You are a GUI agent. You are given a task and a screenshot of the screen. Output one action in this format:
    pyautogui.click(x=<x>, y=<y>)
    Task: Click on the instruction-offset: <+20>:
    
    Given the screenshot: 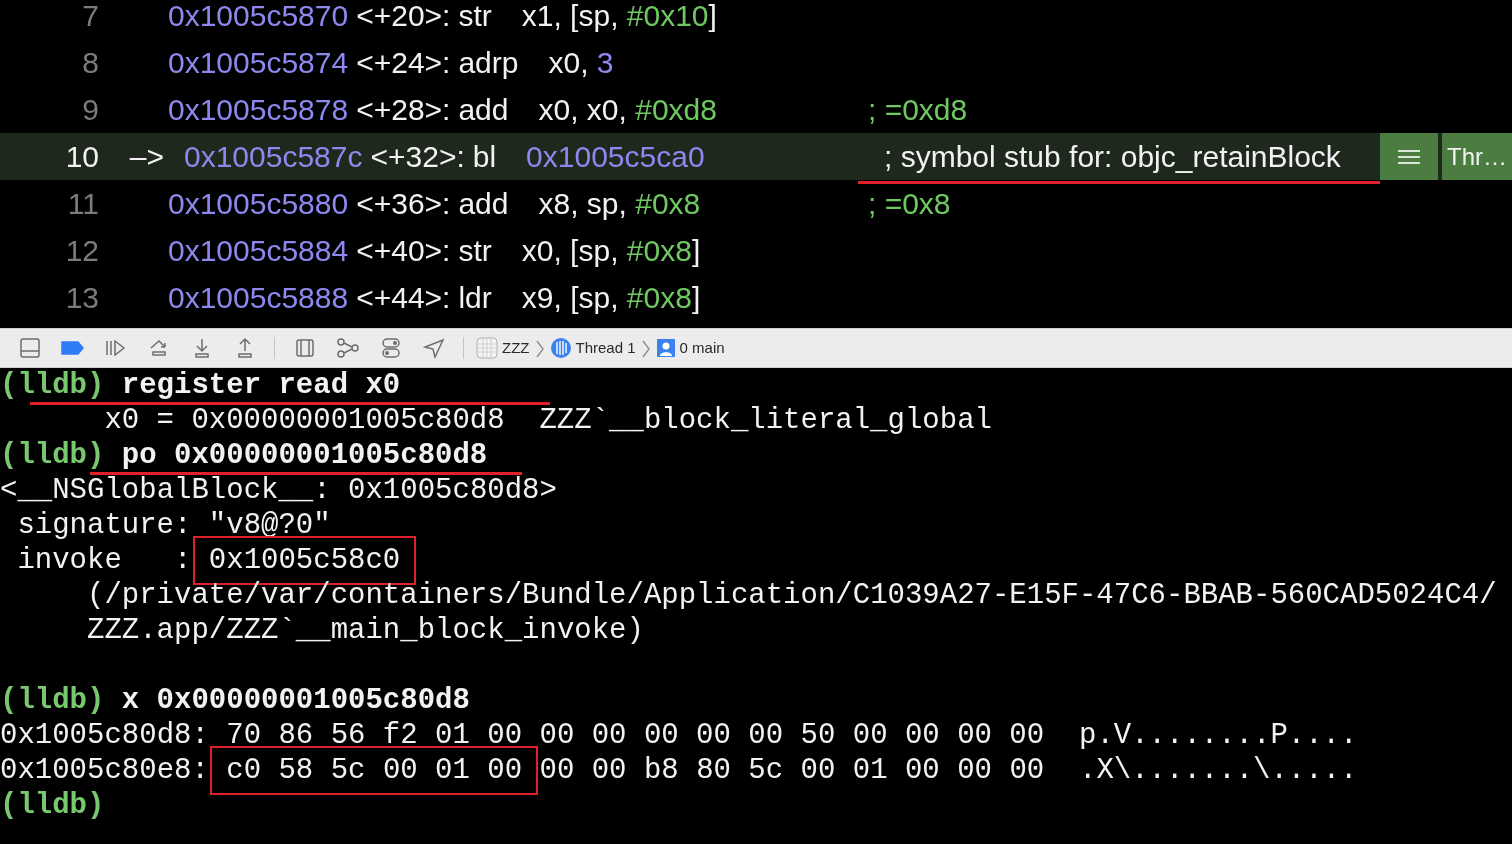 What is the action you would take?
    pyautogui.click(x=403, y=17)
    